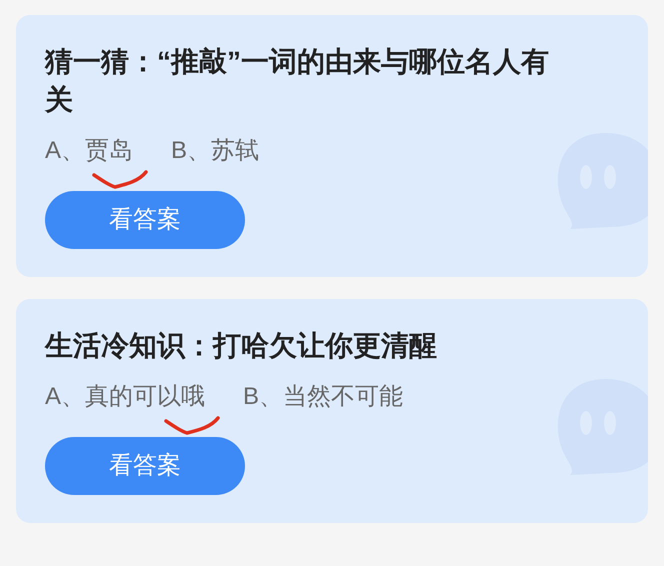 Image resolution: width=664 pixels, height=566 pixels. I want to click on question-title: 生活冷知识：打哈欠让你更清醒, so click(241, 346).